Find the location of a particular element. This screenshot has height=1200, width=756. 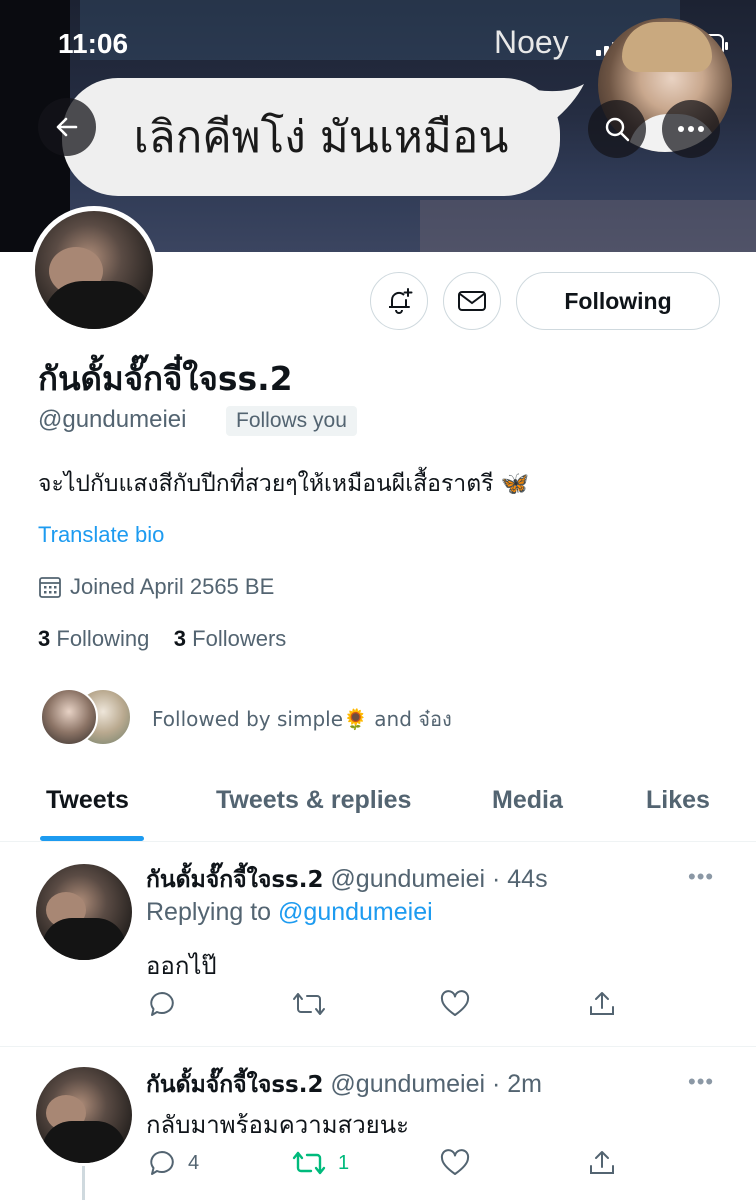

replying-prefix: Replying to is located at coordinates (209, 912).